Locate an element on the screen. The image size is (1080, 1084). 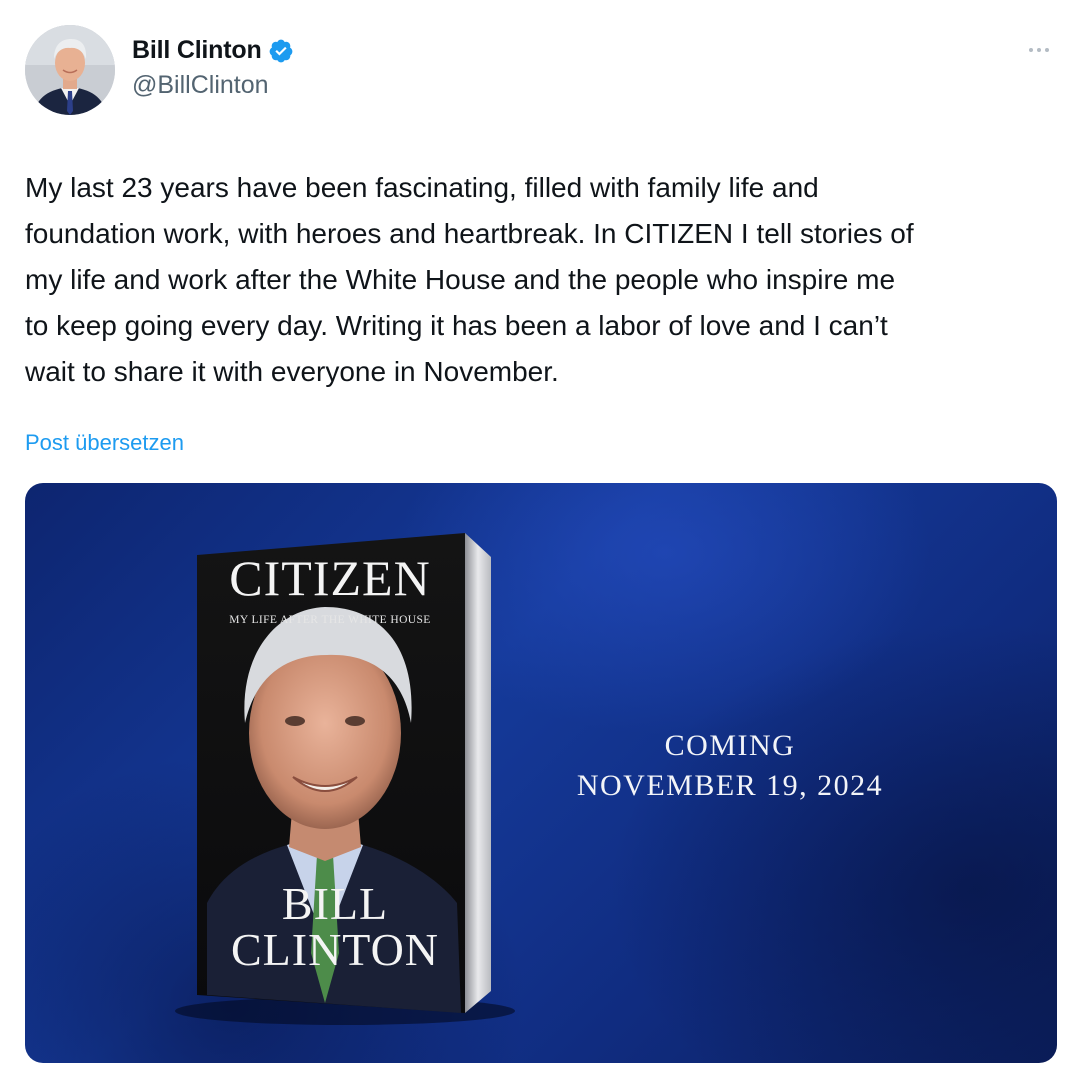
book-author-line: CLINTON is located at coordinates (335, 949).